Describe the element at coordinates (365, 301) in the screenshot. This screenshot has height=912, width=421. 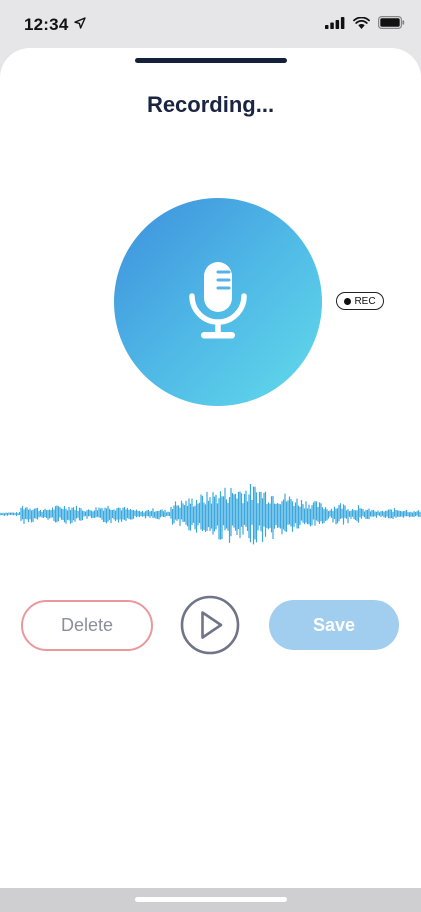
I see `rec-label: REC` at that location.